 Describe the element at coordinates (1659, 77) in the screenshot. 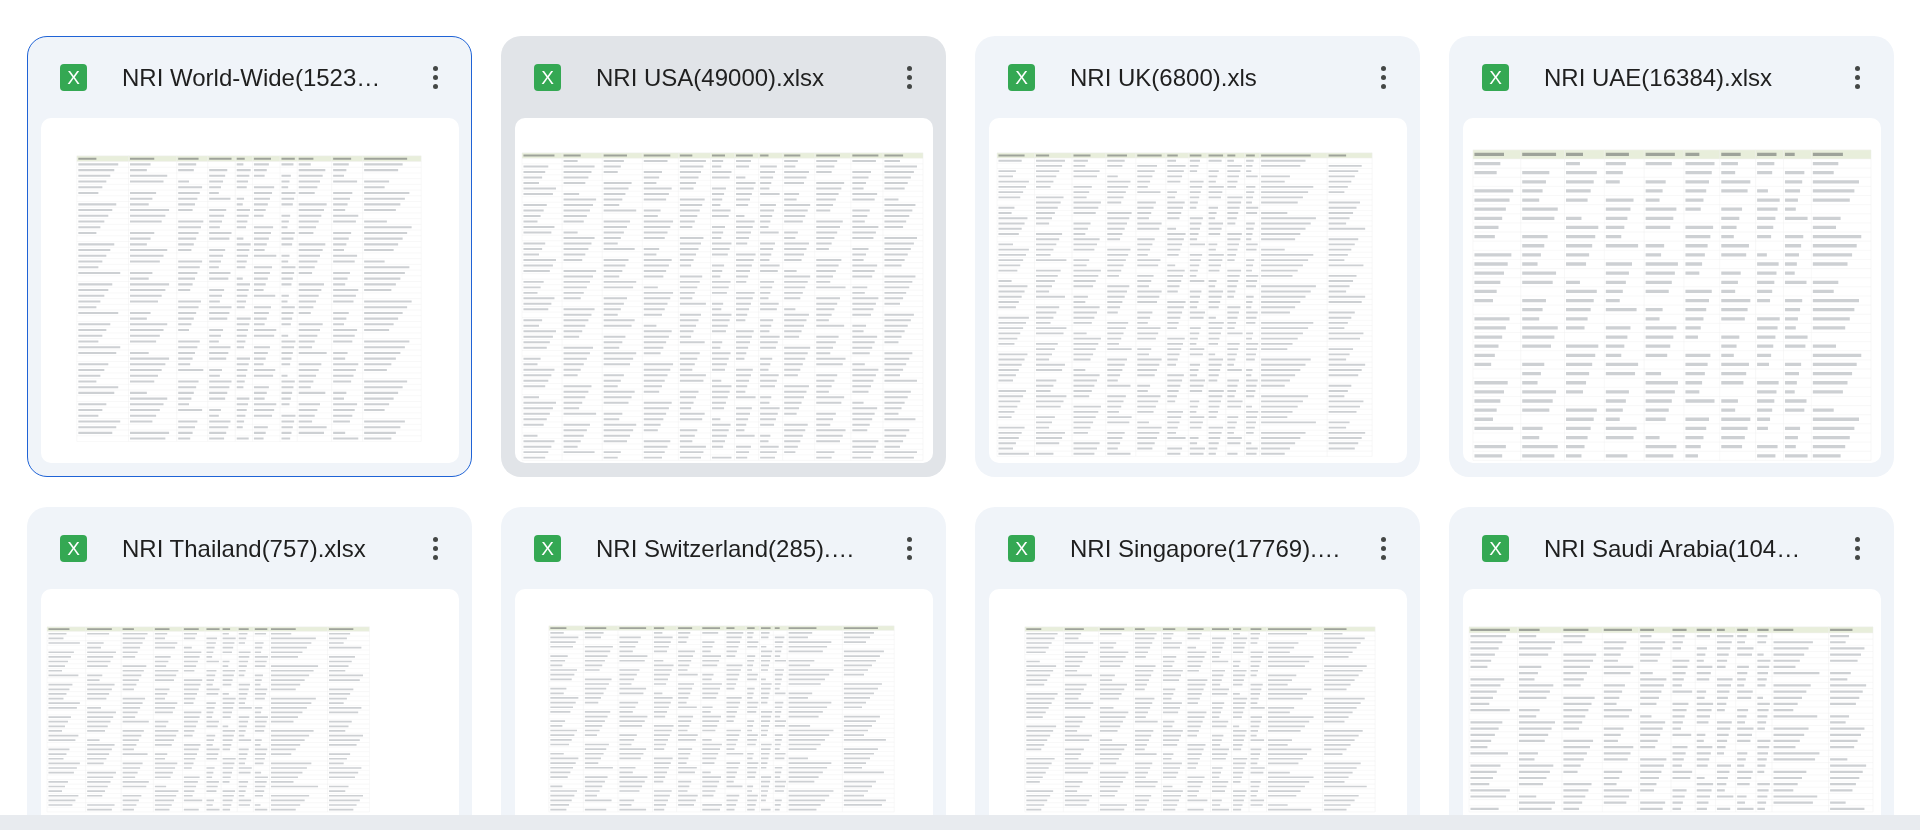

I see `file-name: NRI UAE(16384).xlsx` at that location.